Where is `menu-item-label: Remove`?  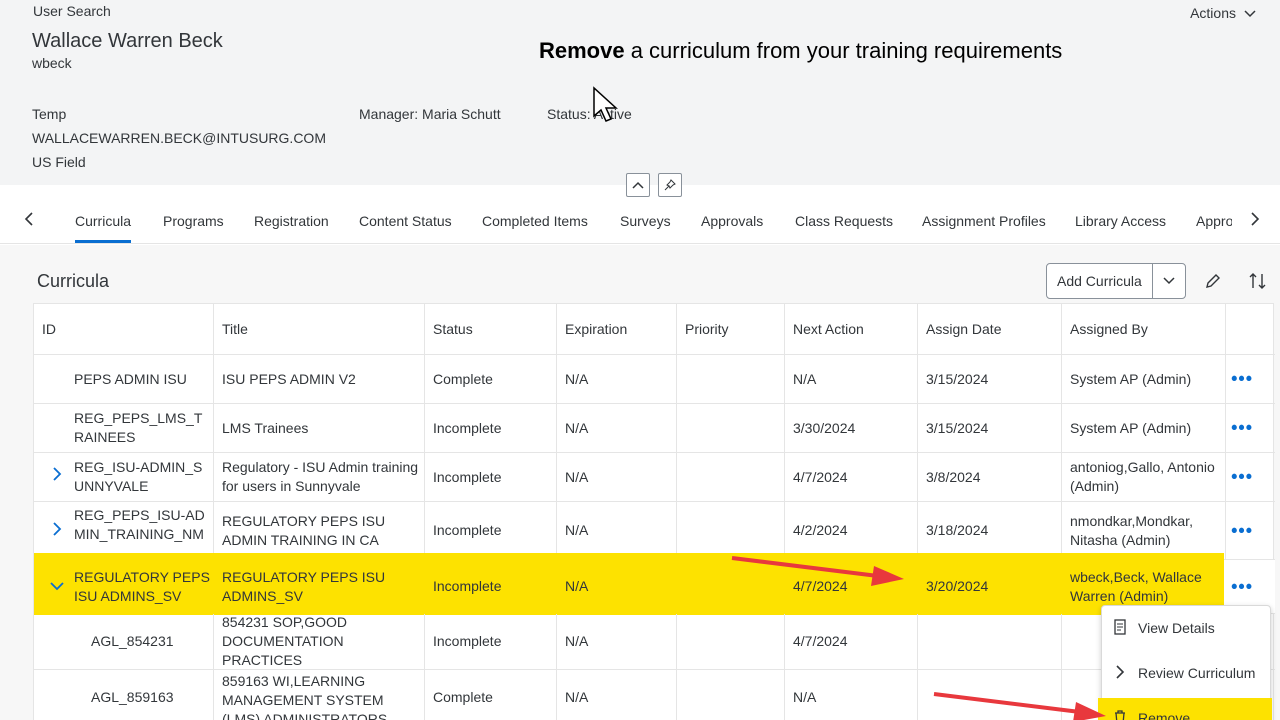 menu-item-label: Remove is located at coordinates (1164, 715).